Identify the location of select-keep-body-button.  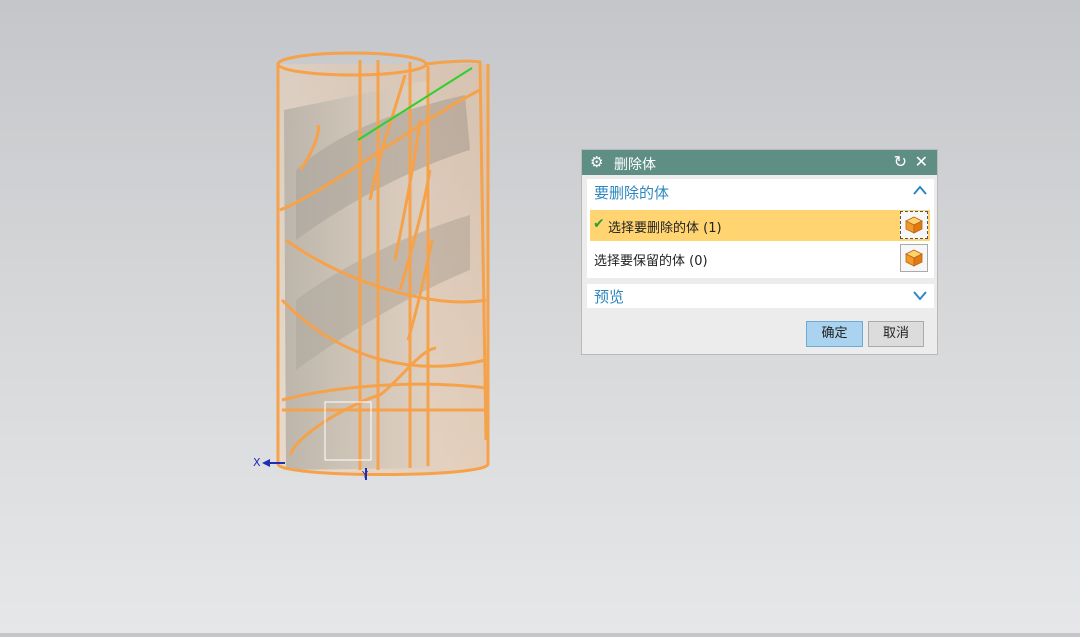
(914, 258).